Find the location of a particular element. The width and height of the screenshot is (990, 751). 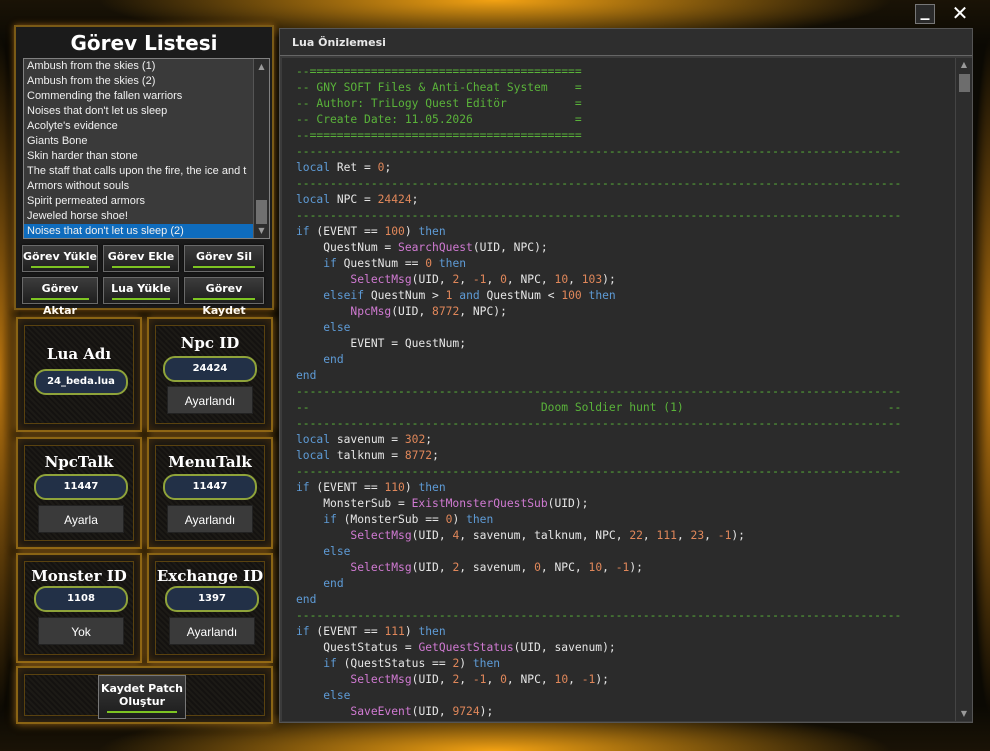

code-token: , savenum, is located at coordinates (497, 567).